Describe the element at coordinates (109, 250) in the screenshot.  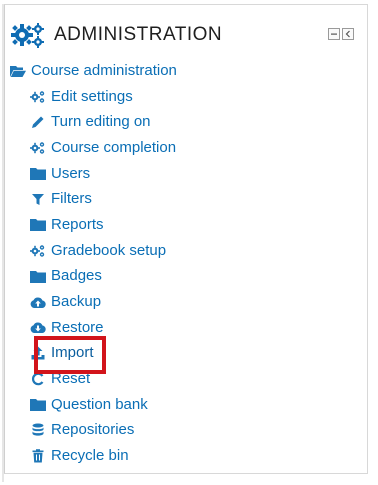
I see `tree-item-label: Gradebook setup` at that location.